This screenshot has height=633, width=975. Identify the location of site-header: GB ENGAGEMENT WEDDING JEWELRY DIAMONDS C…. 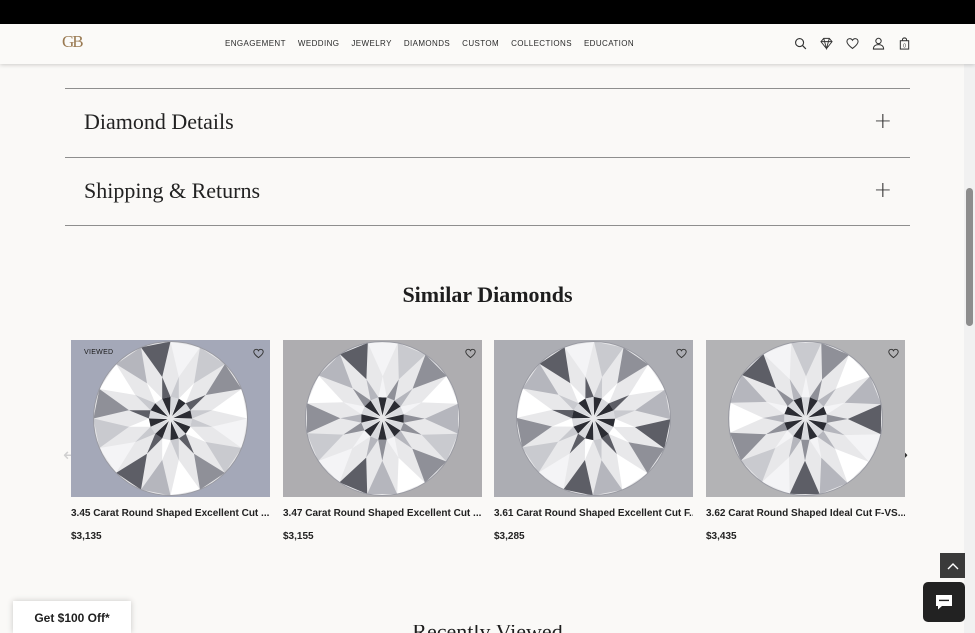
(487, 44).